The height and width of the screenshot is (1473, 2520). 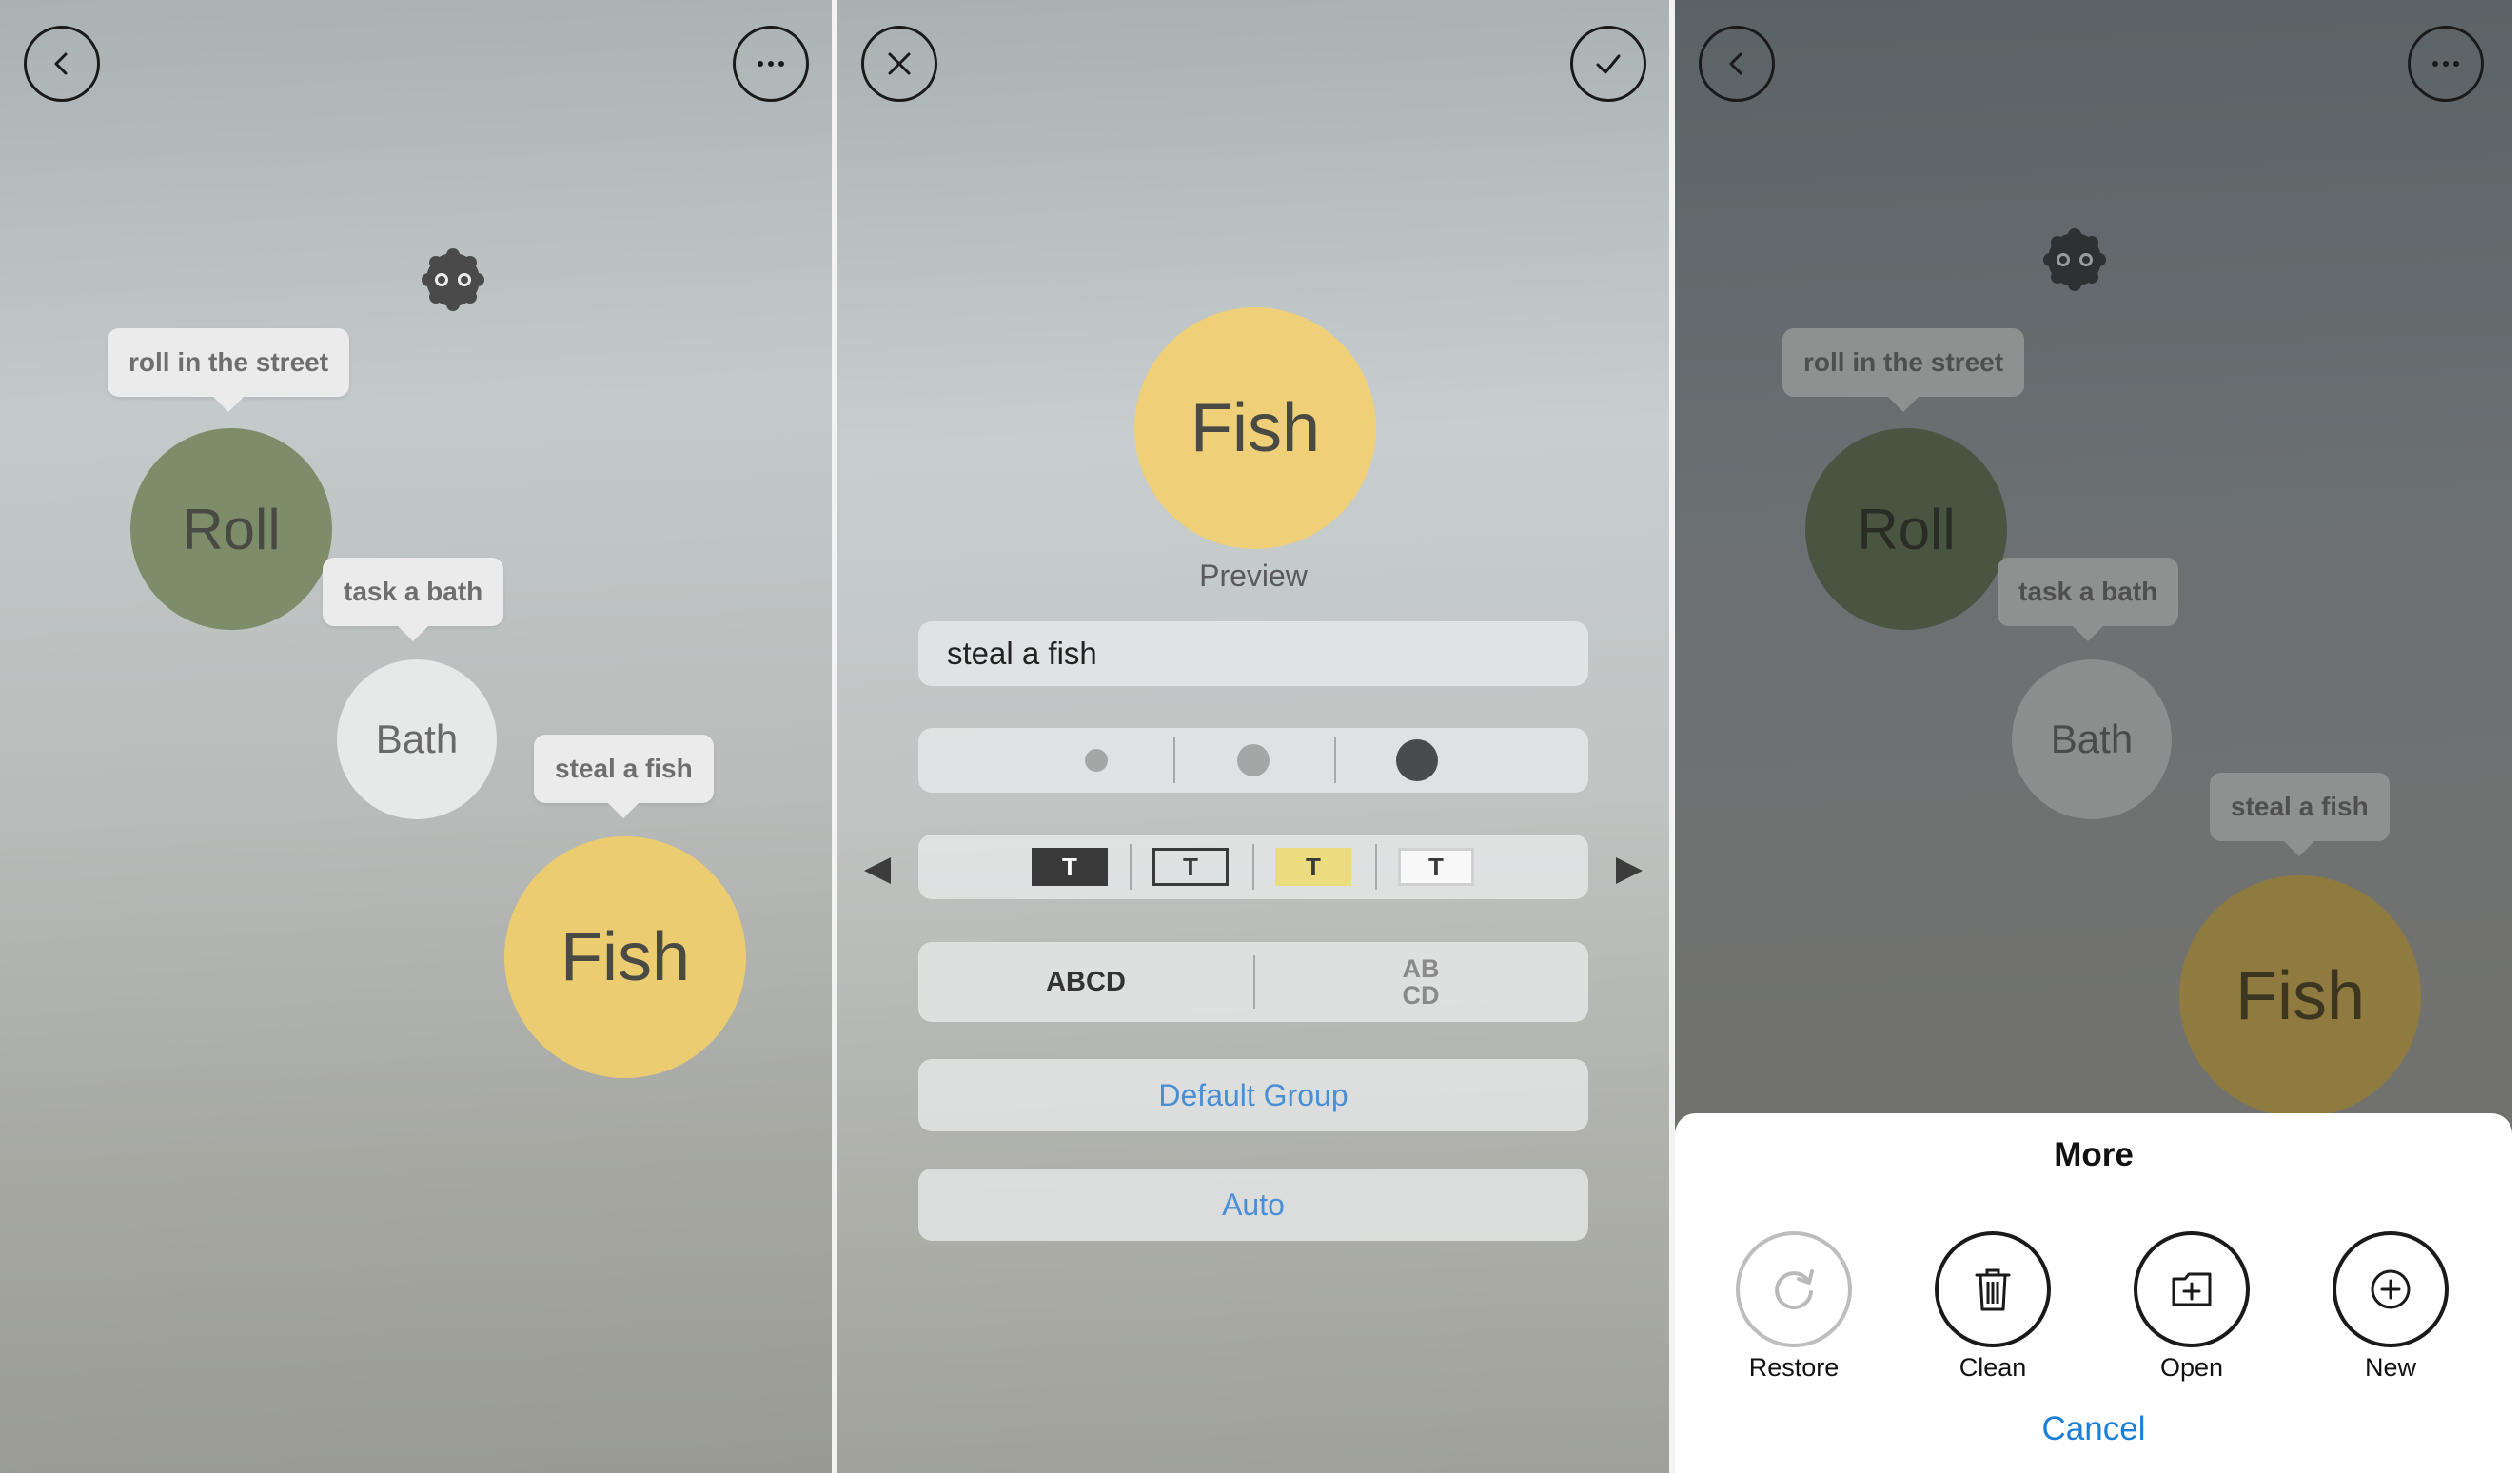 What do you see at coordinates (1253, 653) in the screenshot?
I see `text-input-field: steal a fish` at bounding box center [1253, 653].